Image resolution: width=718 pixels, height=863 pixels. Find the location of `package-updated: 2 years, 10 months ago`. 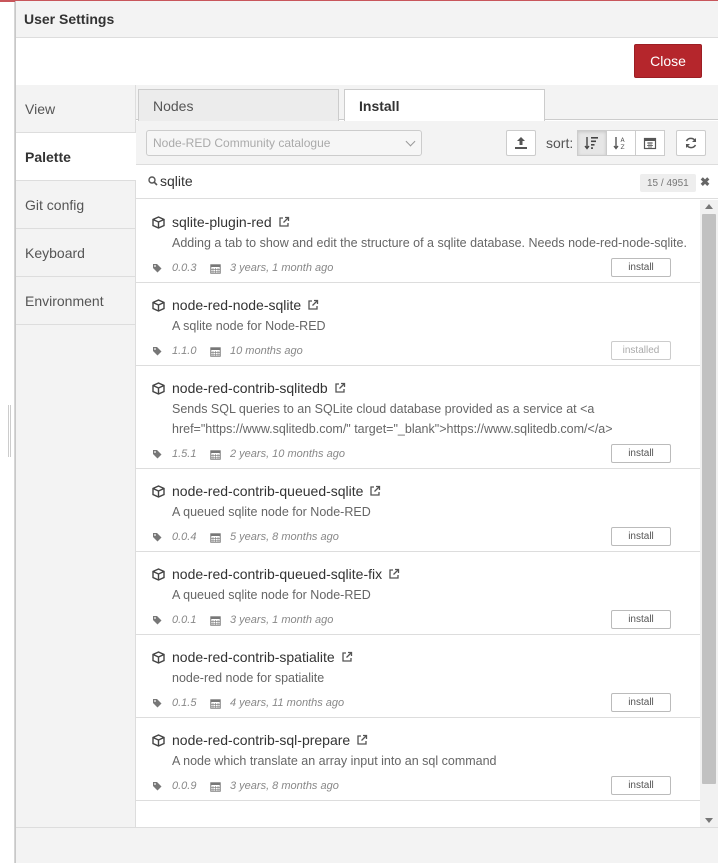

package-updated: 2 years, 10 months ago is located at coordinates (287, 454).